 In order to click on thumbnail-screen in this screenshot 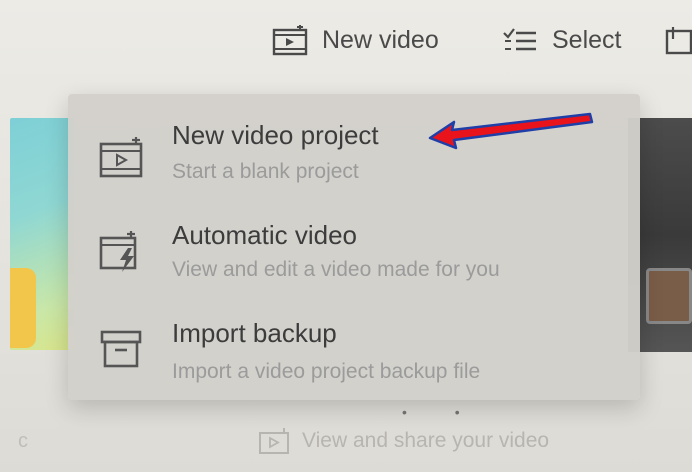, I will do `click(669, 296)`.